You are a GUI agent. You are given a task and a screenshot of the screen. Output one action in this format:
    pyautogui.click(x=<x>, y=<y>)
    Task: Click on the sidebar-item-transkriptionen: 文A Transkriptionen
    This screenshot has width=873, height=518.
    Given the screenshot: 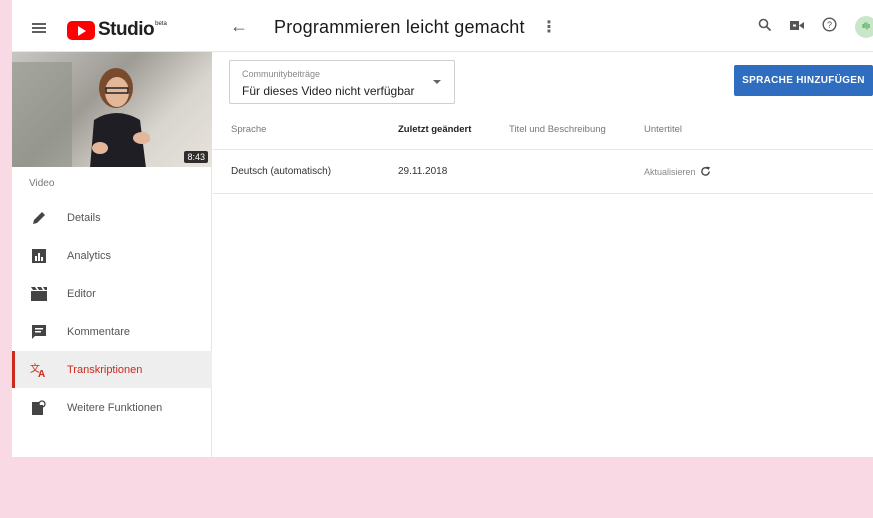 What is the action you would take?
    pyautogui.click(x=112, y=369)
    